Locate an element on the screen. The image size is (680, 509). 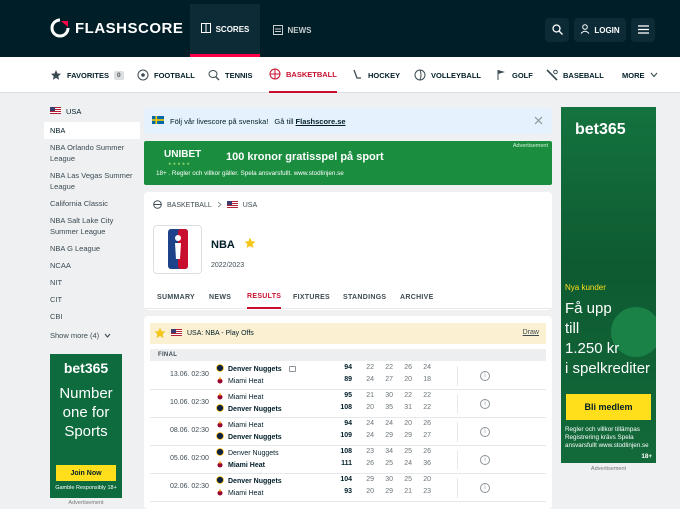
bli-medlem-button: Bli medlem is located at coordinates (608, 407).